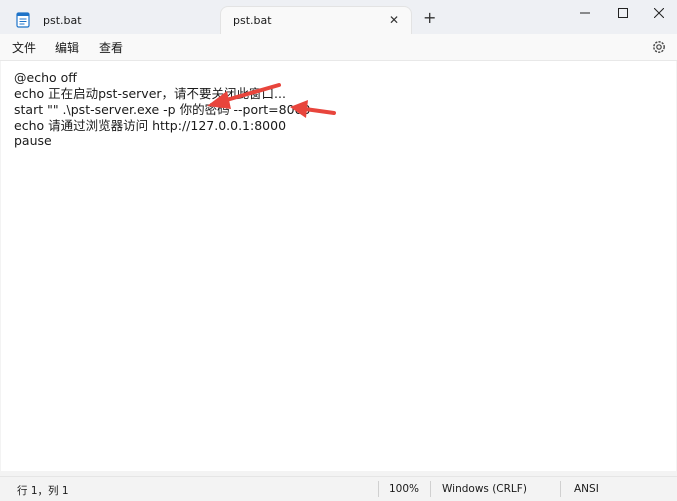 This screenshot has width=677, height=501. Describe the element at coordinates (111, 47) in the screenshot. I see `menu-view: 查看` at that location.